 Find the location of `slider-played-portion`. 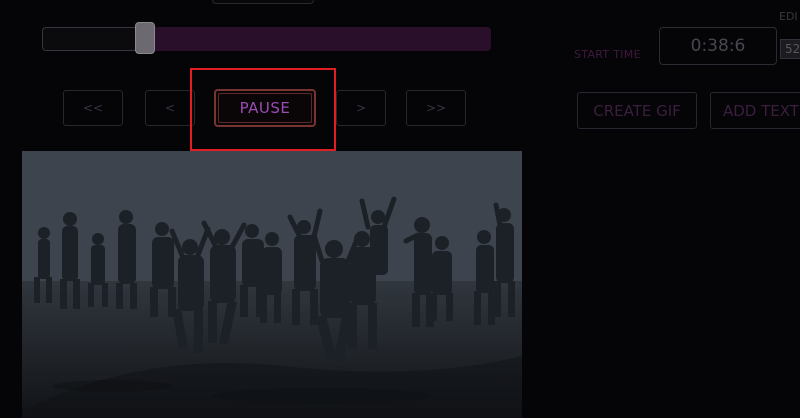

slider-played-portion is located at coordinates (94, 39).